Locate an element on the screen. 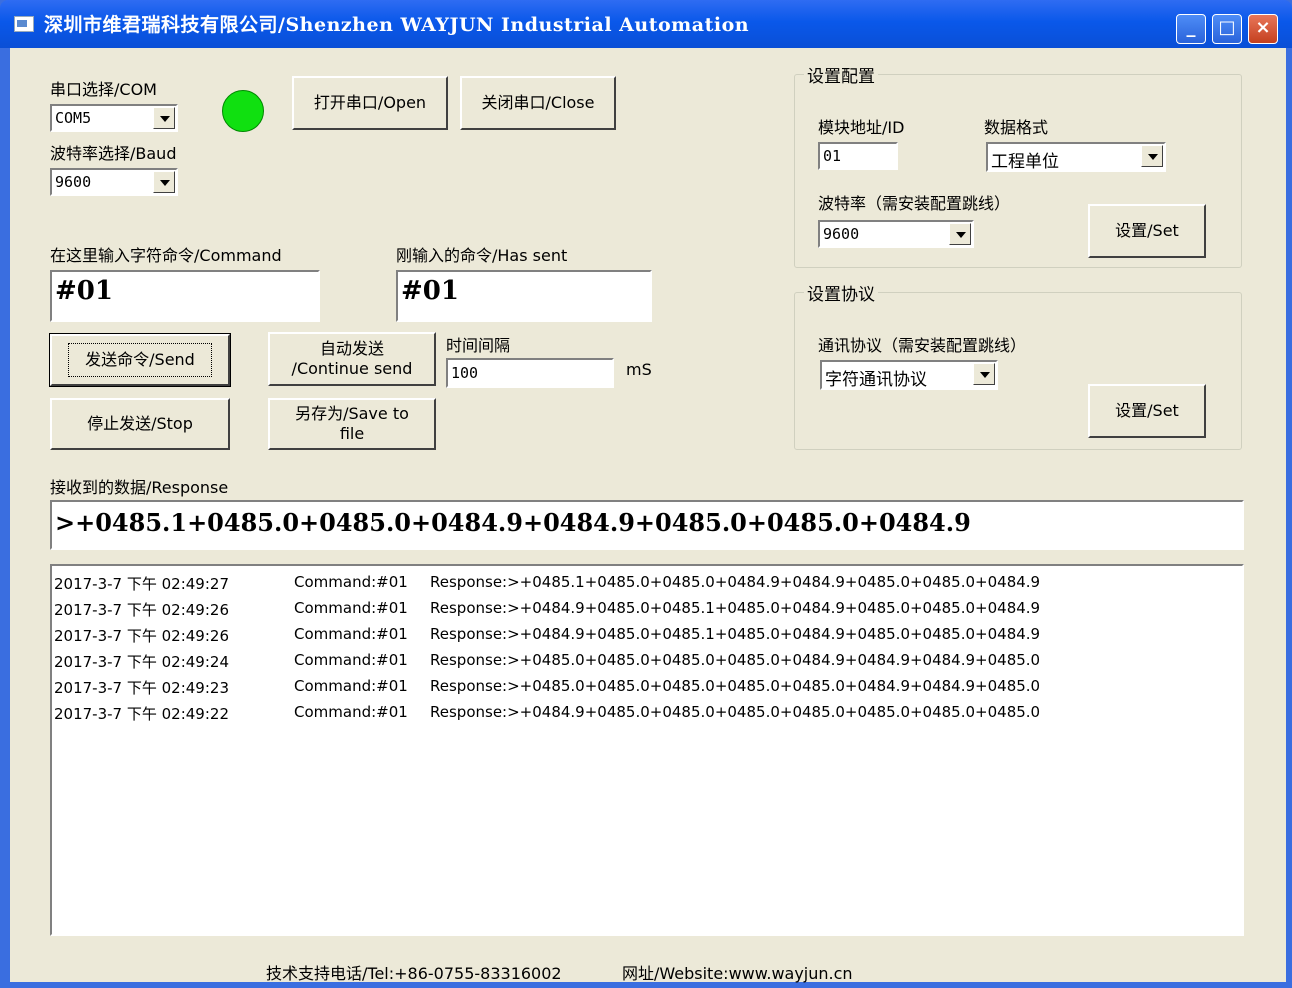 Image resolution: width=1292 pixels, height=988 pixels. stop-send-button: 停止发送/Stop is located at coordinates (140, 424).